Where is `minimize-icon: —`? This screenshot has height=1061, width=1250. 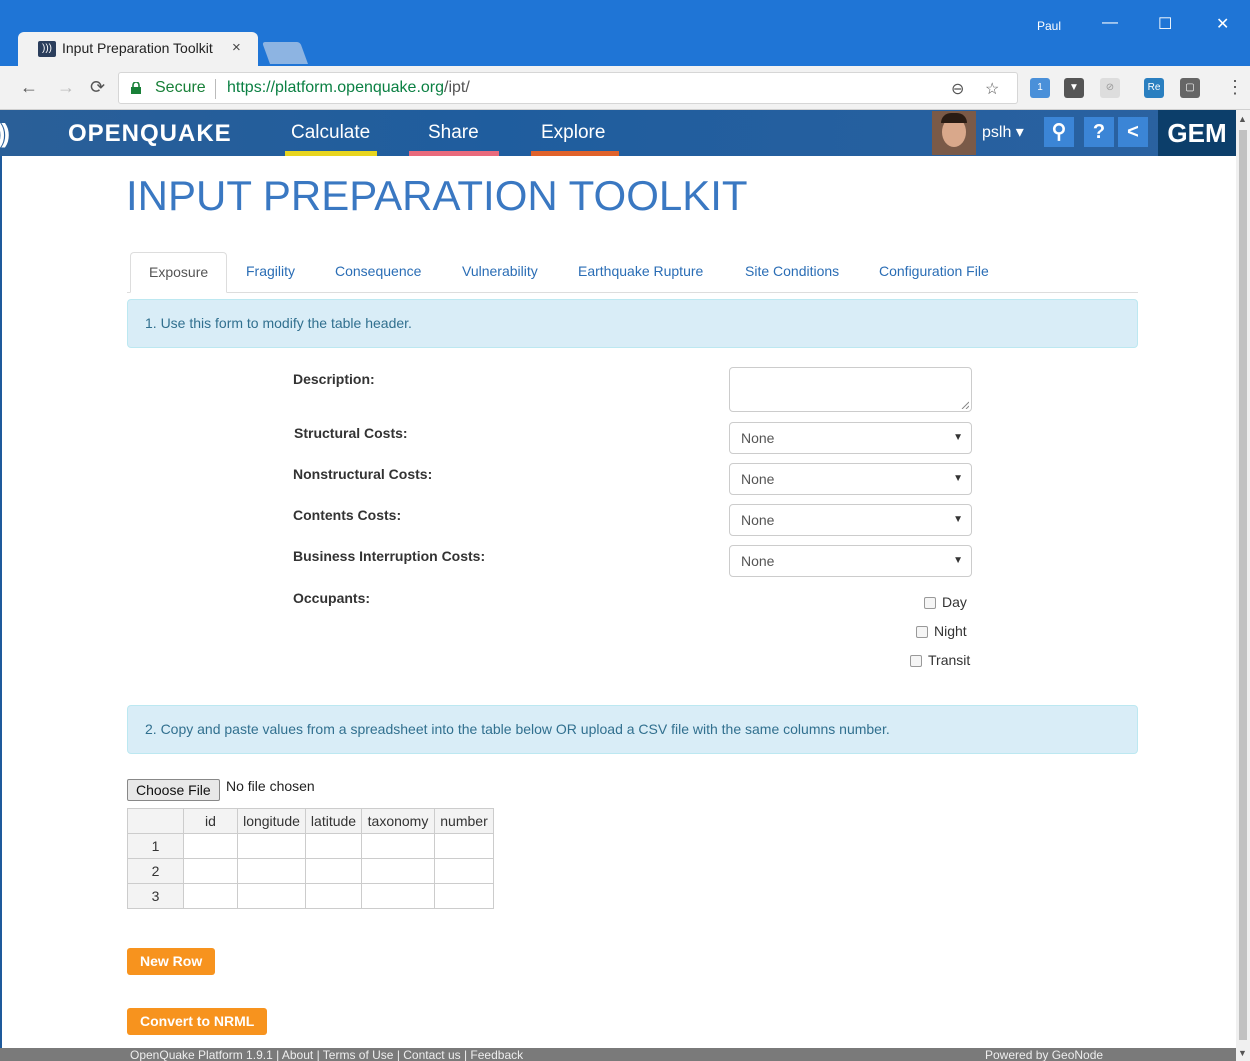 minimize-icon: — is located at coordinates (1110, 23).